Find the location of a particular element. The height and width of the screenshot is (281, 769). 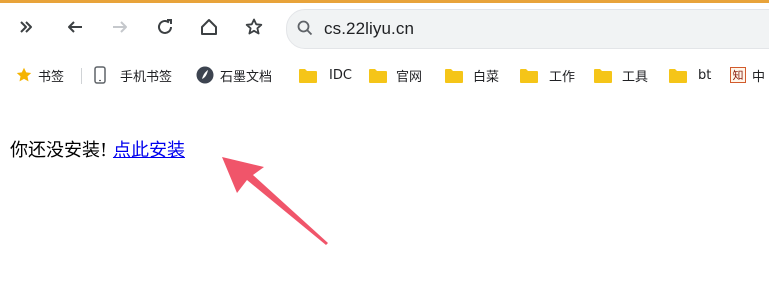

home-icon is located at coordinates (209, 27).